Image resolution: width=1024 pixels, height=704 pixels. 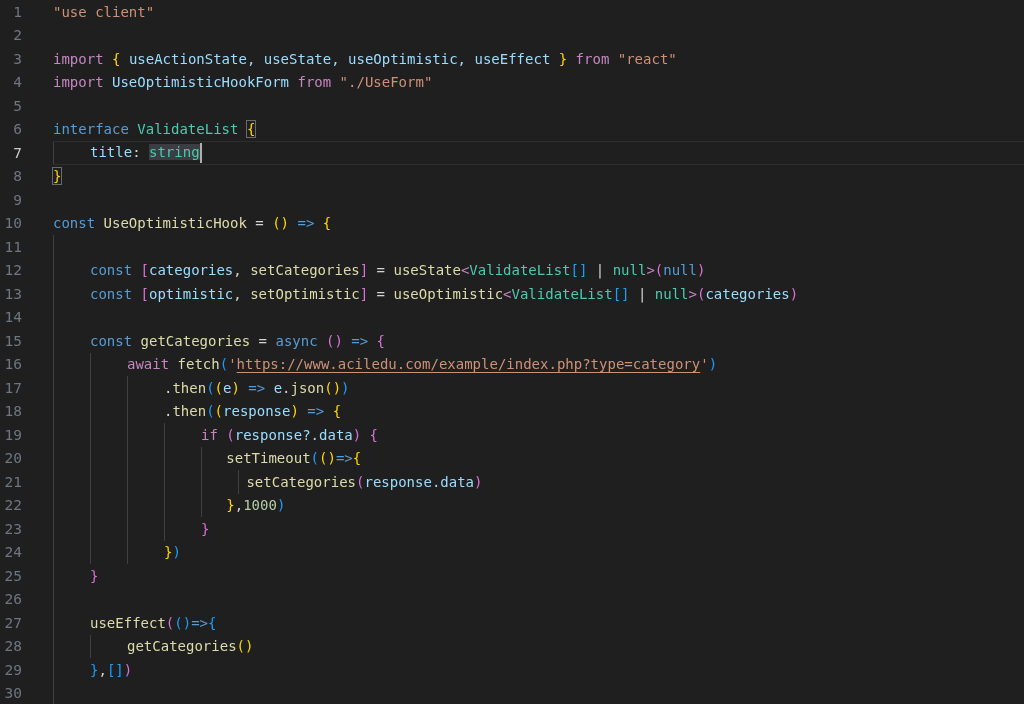 What do you see at coordinates (153, 622) in the screenshot?
I see `code-line: useEffect(()=>{` at bounding box center [153, 622].